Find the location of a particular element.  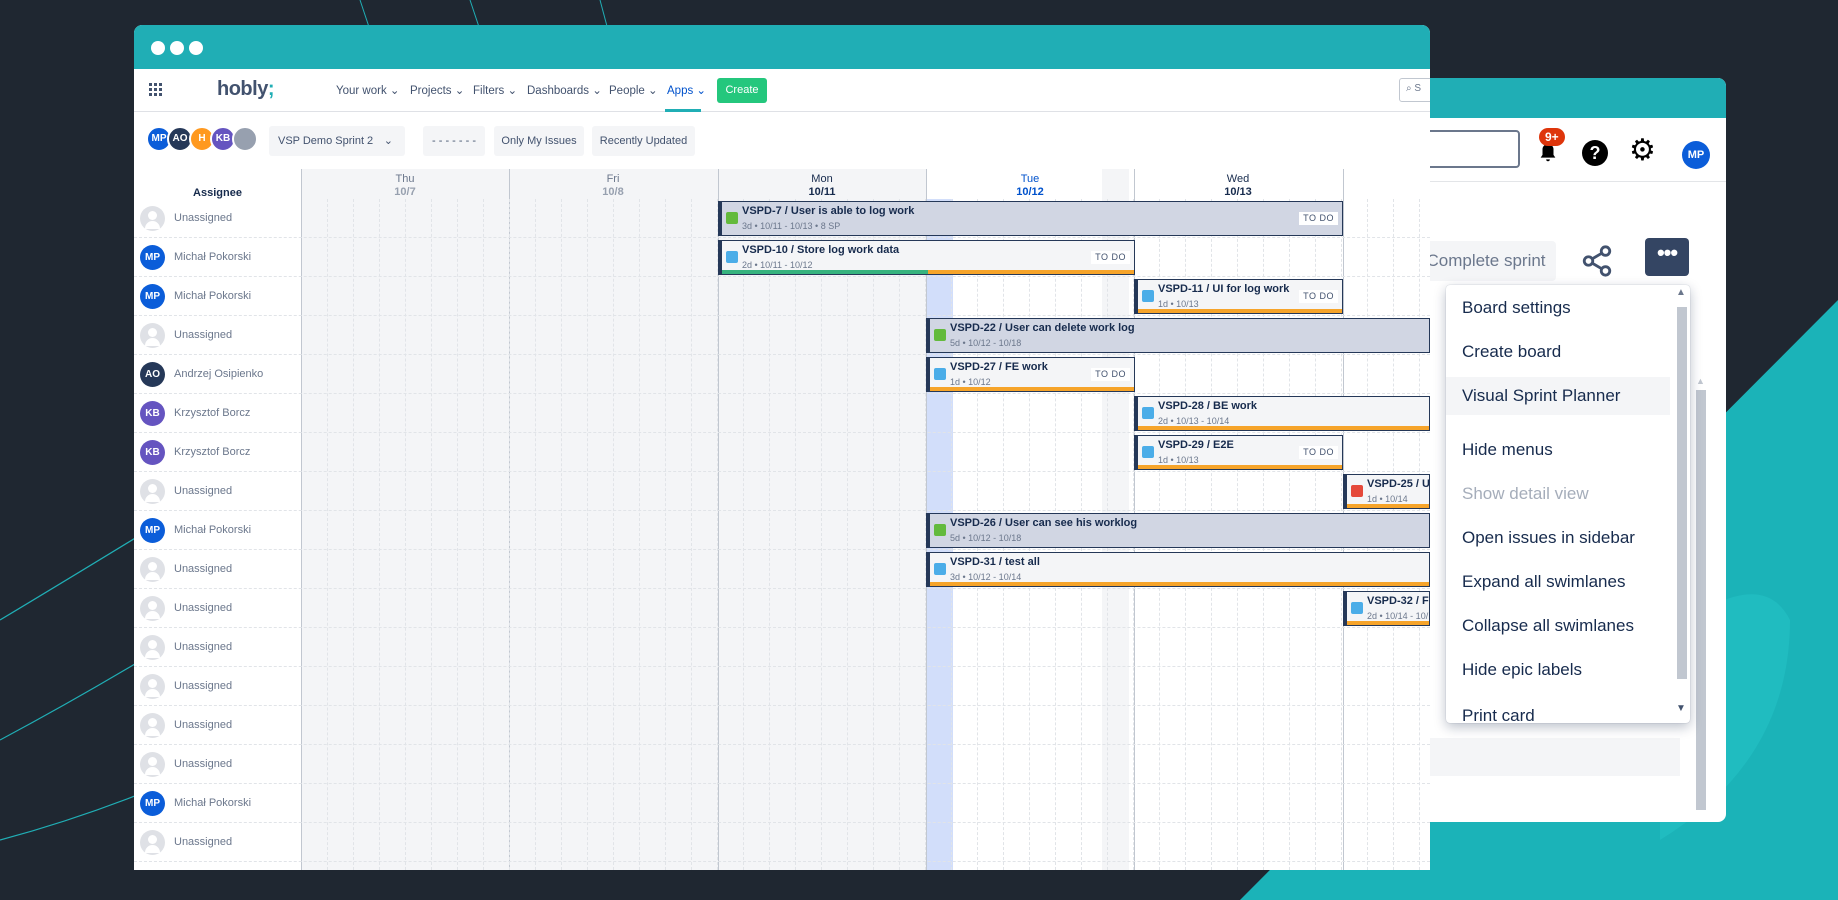

share-icon is located at coordinates (1597, 261).